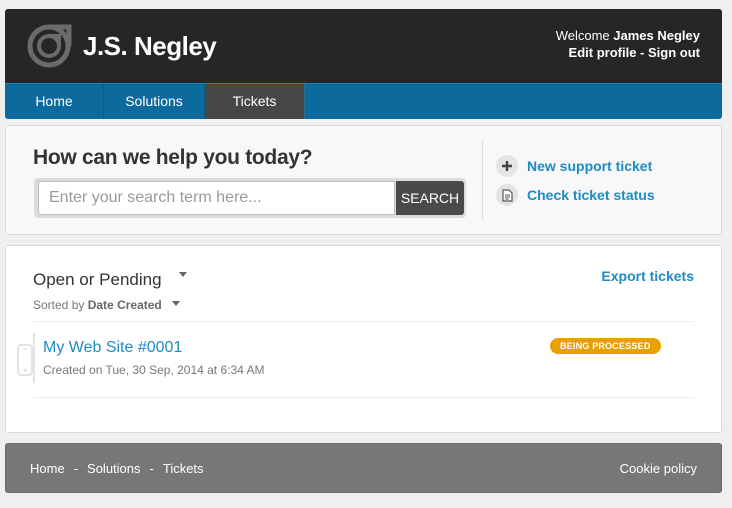 This screenshot has height=508, width=732. What do you see at coordinates (507, 166) in the screenshot?
I see `plus-icon` at bounding box center [507, 166].